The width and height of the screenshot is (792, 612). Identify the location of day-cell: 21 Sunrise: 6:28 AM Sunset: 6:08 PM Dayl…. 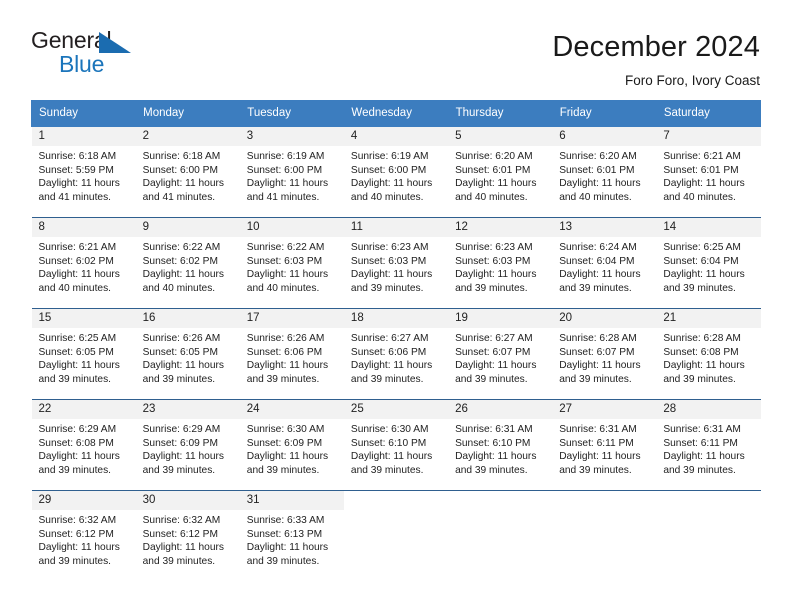
(708, 354).